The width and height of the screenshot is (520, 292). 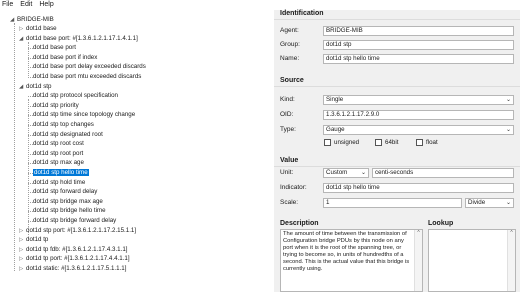 I want to click on name-field: dot1d stp hello time, so click(x=418, y=59).